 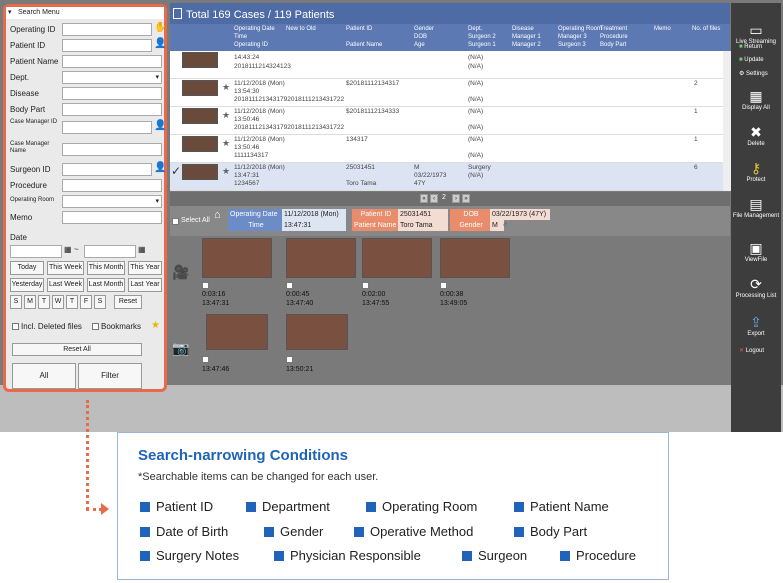 What do you see at coordinates (30, 302) in the screenshot?
I see `day-monday-button: M` at bounding box center [30, 302].